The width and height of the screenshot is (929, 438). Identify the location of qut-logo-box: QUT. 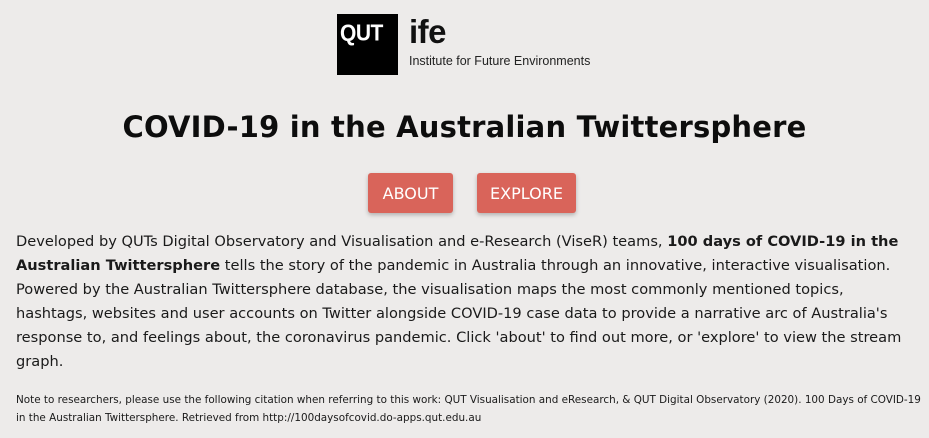
(367, 44).